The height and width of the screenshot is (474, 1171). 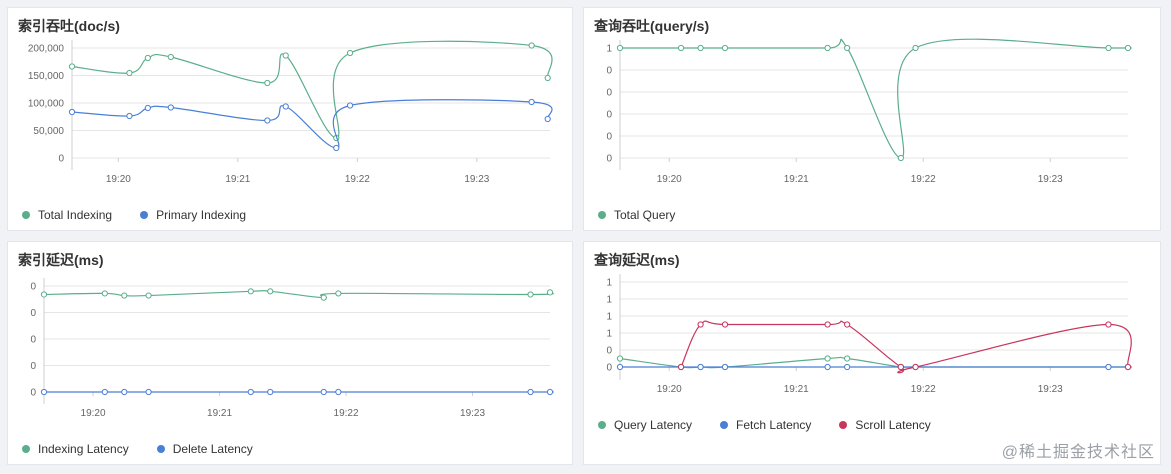 I want to click on legend-item: Query Latency, so click(x=645, y=425).